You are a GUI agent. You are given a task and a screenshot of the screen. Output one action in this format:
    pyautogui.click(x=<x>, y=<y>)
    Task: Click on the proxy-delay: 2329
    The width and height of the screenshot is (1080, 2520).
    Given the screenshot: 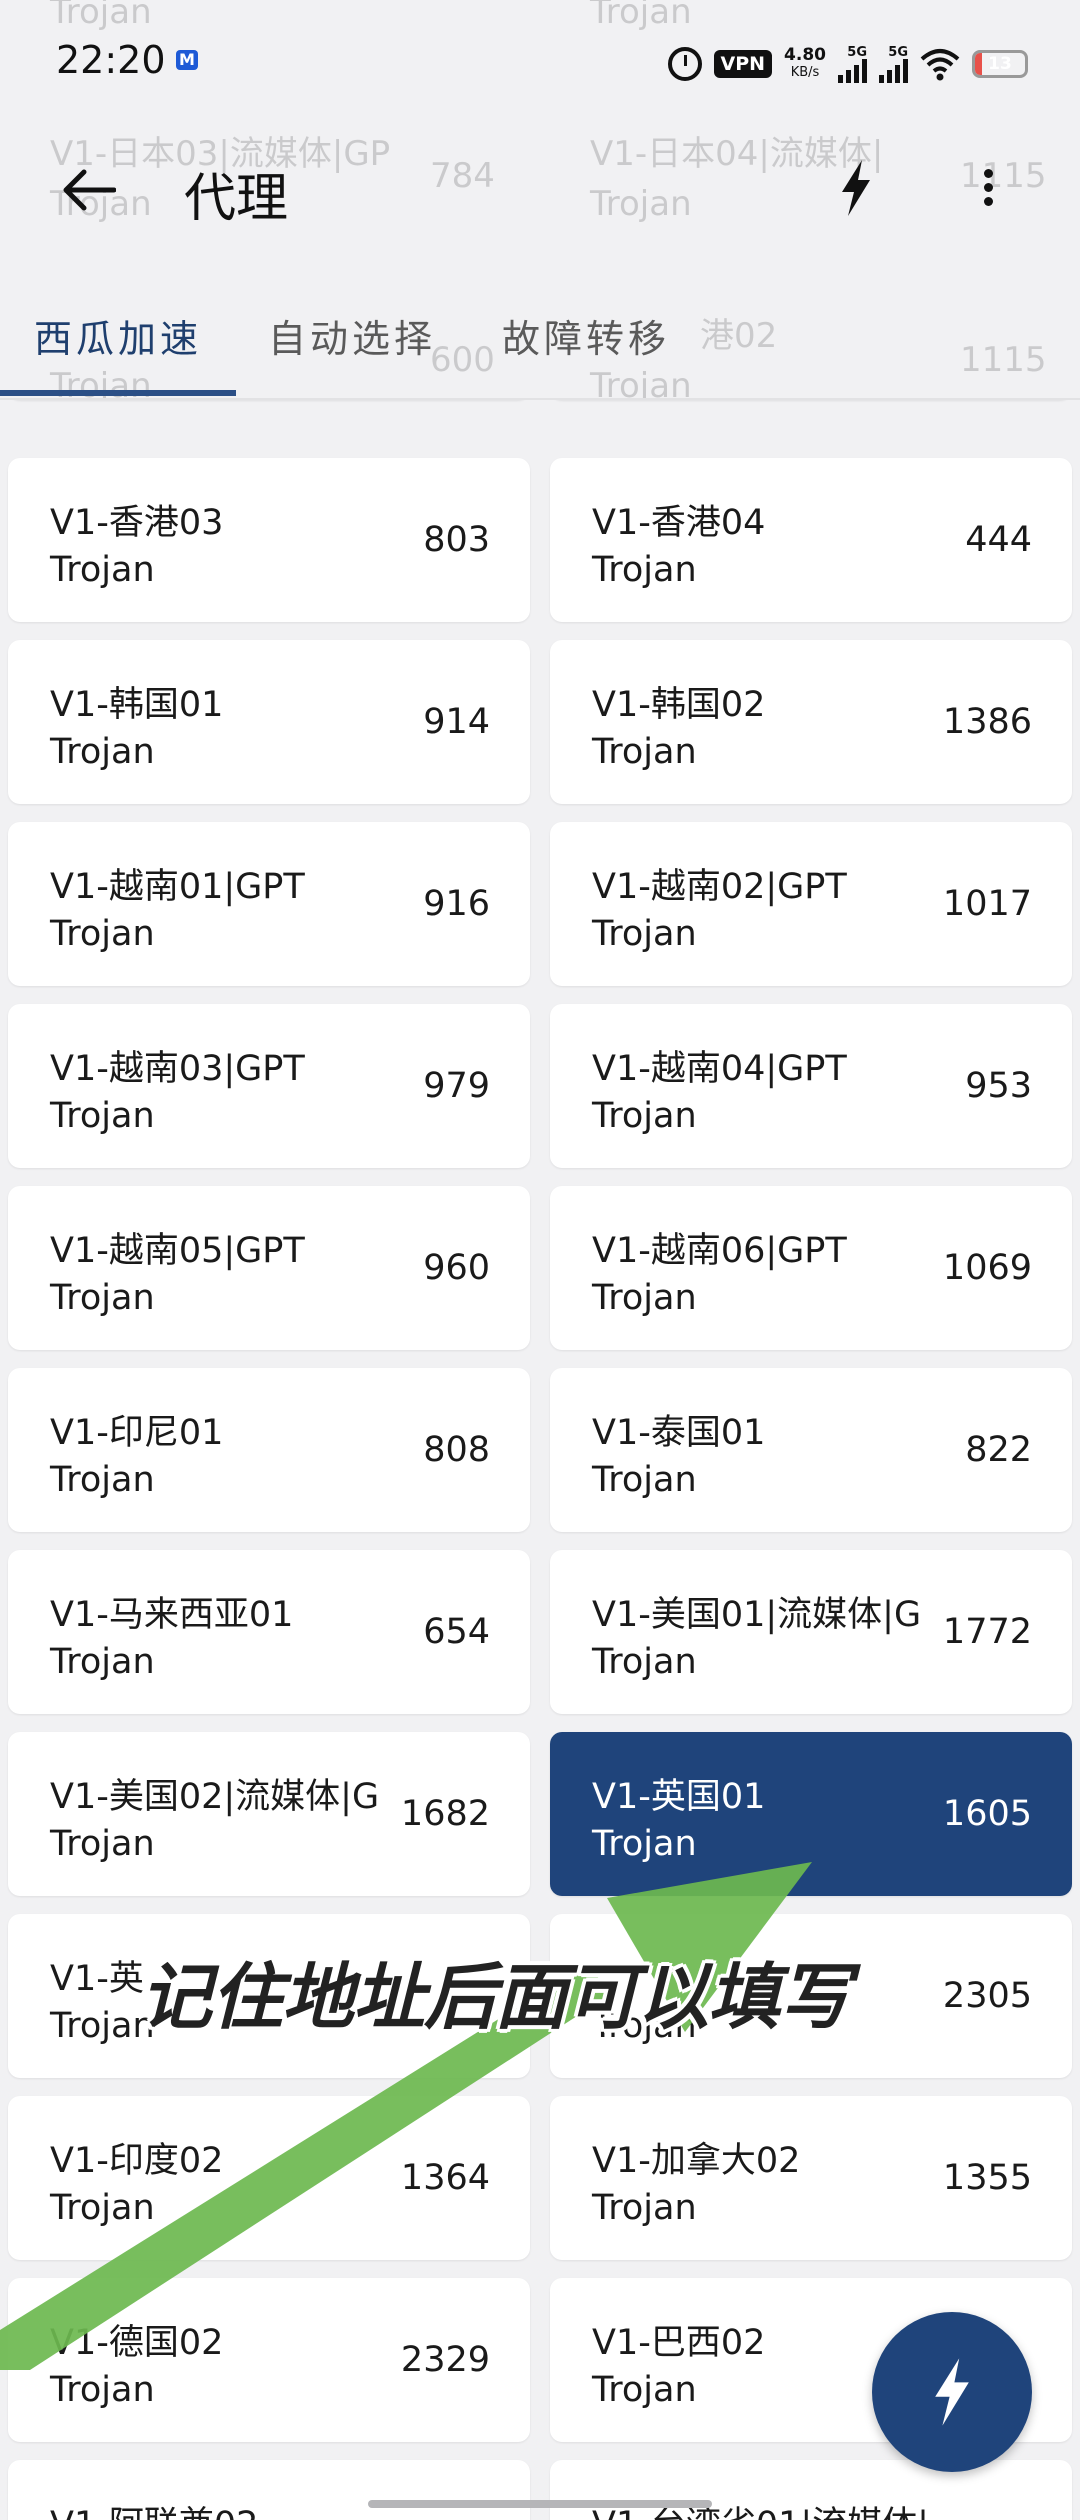 What is the action you would take?
    pyautogui.click(x=445, y=2360)
    